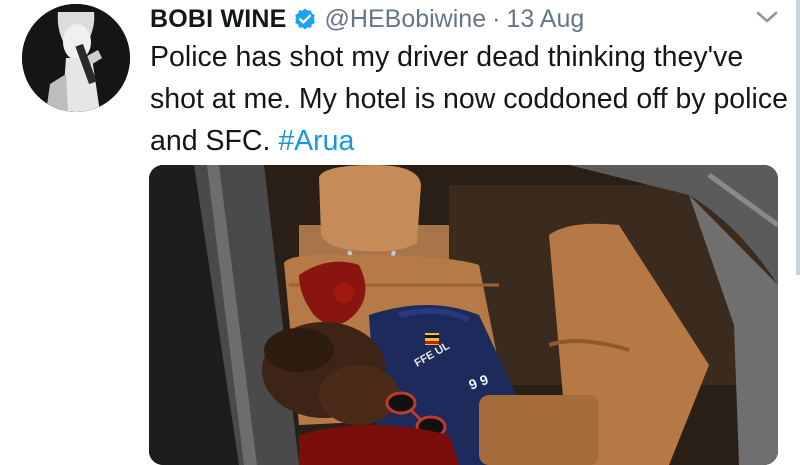 Image resolution: width=800 pixels, height=465 pixels. What do you see at coordinates (767, 17) in the screenshot?
I see `chevron-down-icon` at bounding box center [767, 17].